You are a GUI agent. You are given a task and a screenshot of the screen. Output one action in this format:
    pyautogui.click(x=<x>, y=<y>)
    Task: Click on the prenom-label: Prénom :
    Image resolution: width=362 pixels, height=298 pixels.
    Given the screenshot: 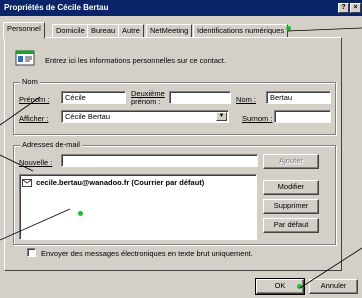 What is the action you would take?
    pyautogui.click(x=34, y=99)
    